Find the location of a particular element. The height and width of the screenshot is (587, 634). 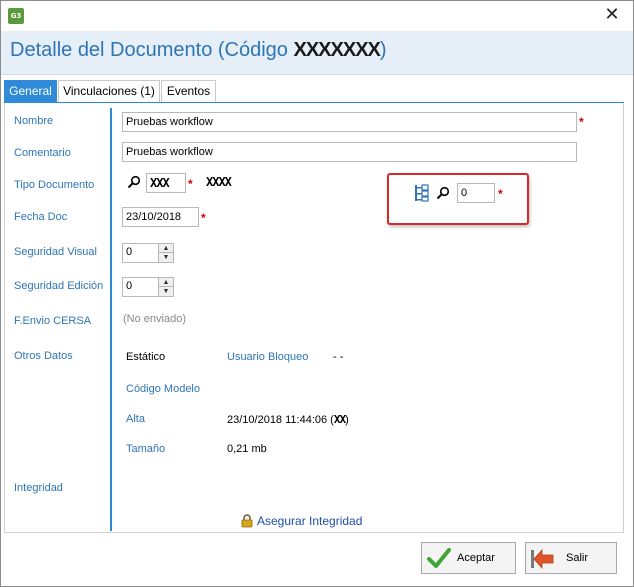

label-seguridad-edicion: Seguridad Edición is located at coordinates (59, 286).